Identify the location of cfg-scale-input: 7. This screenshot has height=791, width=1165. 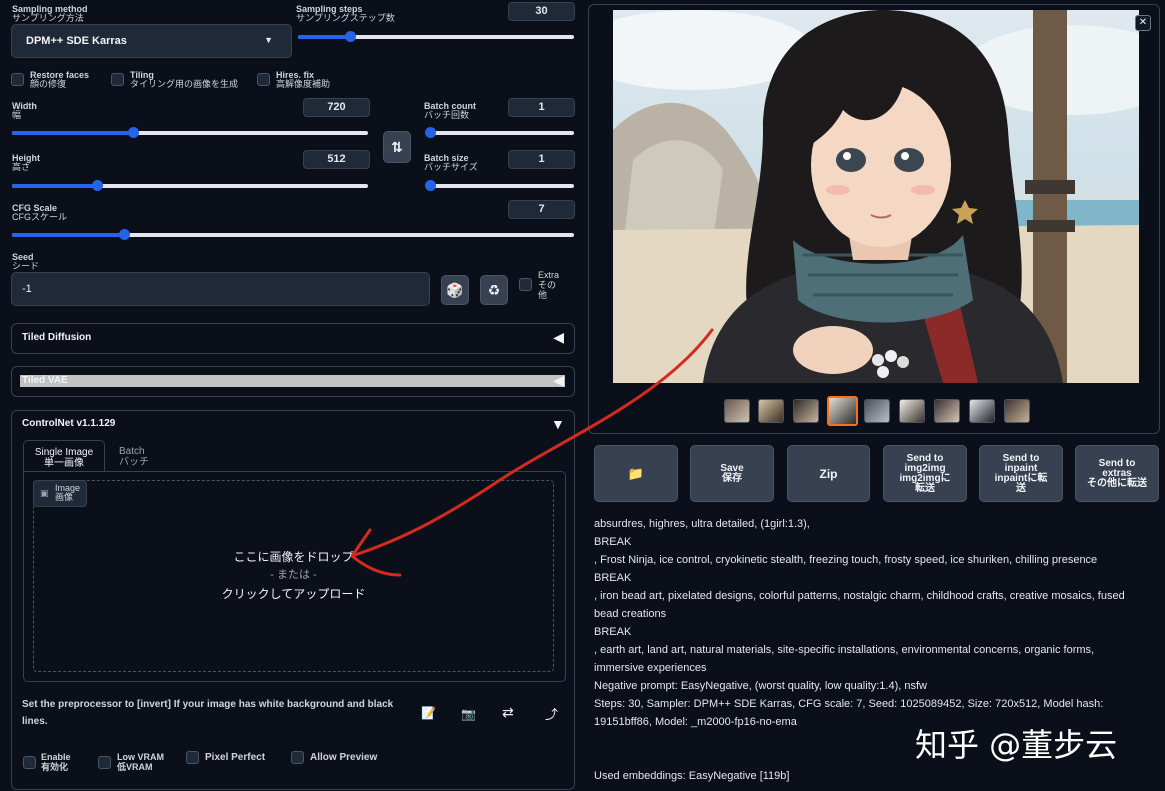
(541, 209).